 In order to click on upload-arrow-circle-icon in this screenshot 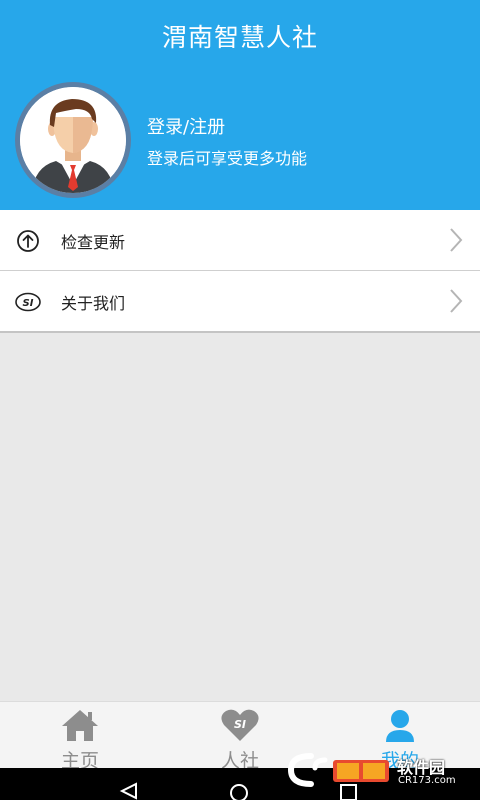, I will do `click(28, 241)`.